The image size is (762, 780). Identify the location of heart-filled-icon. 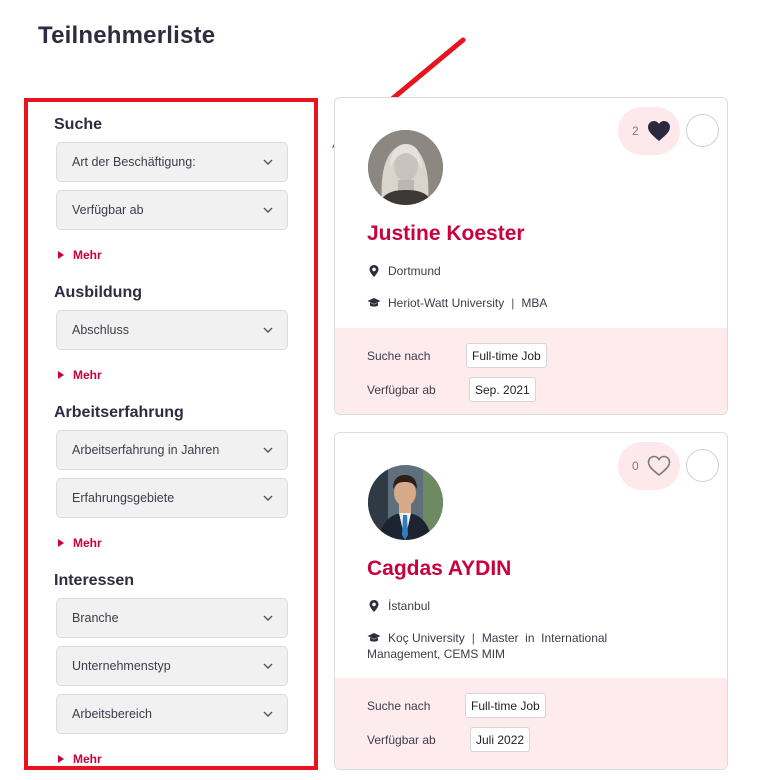
(658, 131).